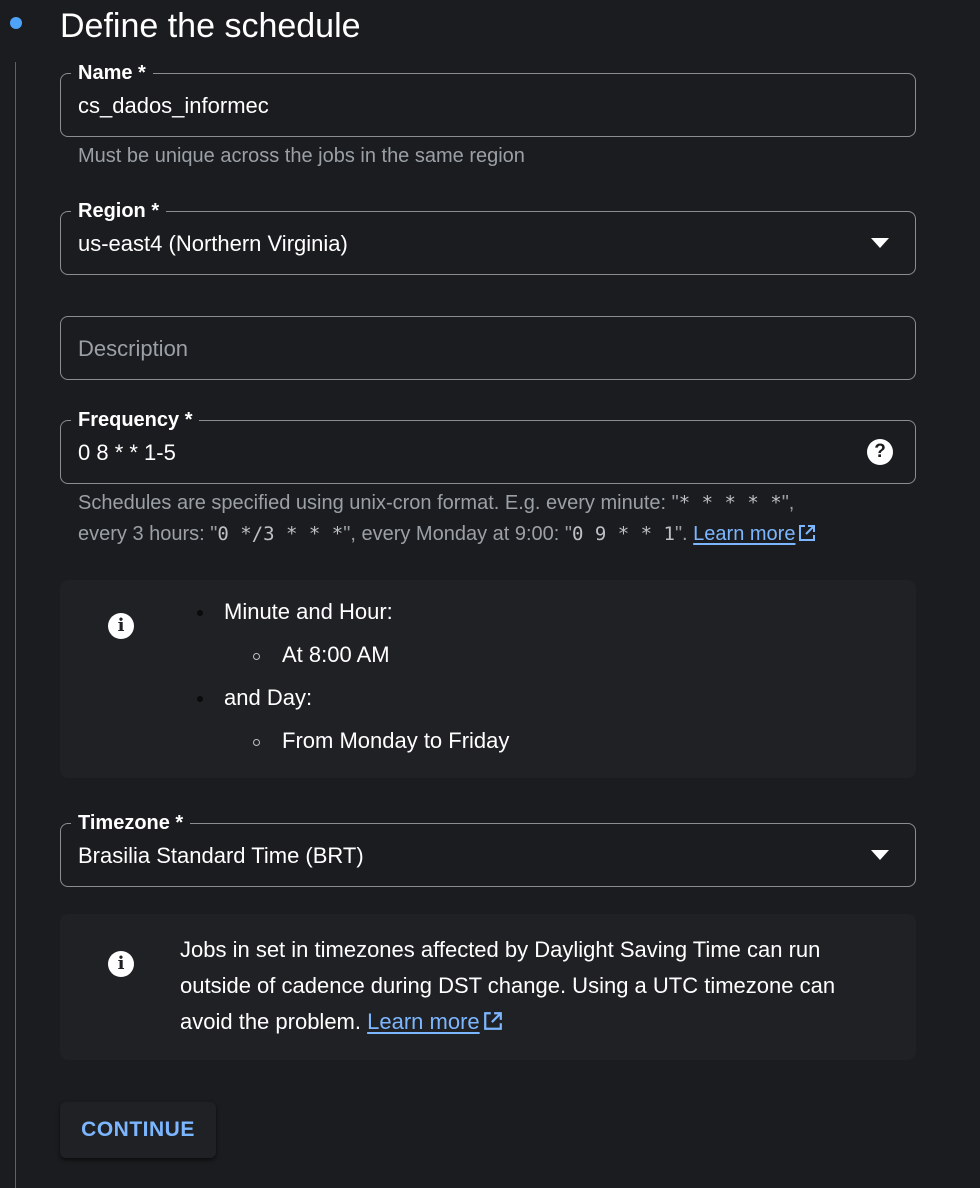  Describe the element at coordinates (788, 503) in the screenshot. I see `frequency-hint-text: ",` at that location.